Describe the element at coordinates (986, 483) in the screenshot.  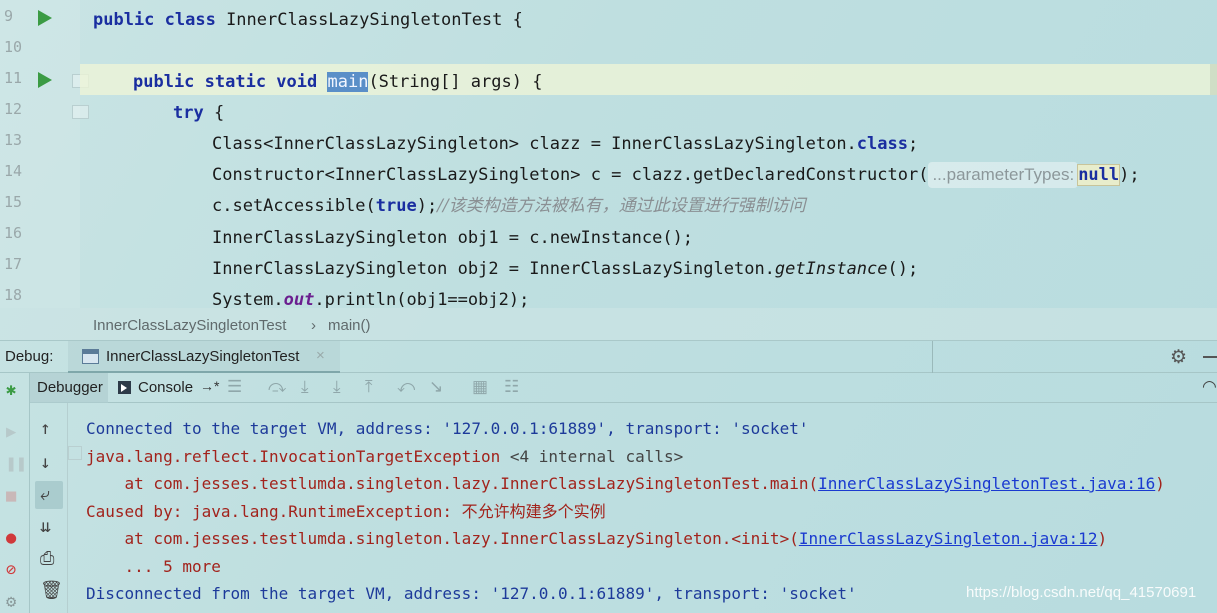
I see `stacktrace-link: InnerClassLazySingletonTest.java:16` at that location.